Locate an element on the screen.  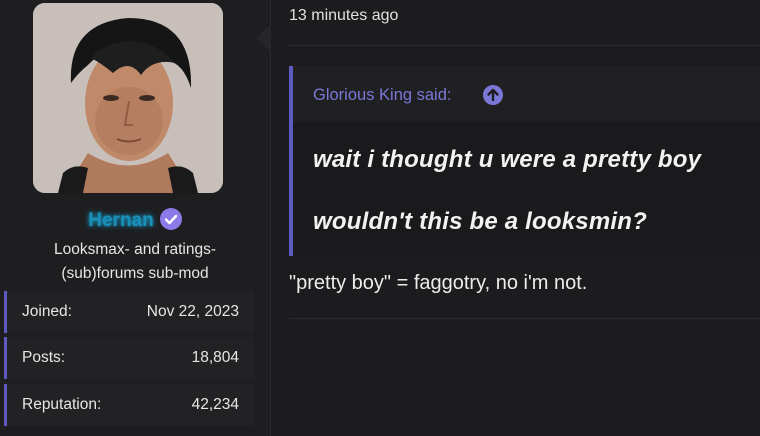
message-notch is located at coordinates (263, 38).